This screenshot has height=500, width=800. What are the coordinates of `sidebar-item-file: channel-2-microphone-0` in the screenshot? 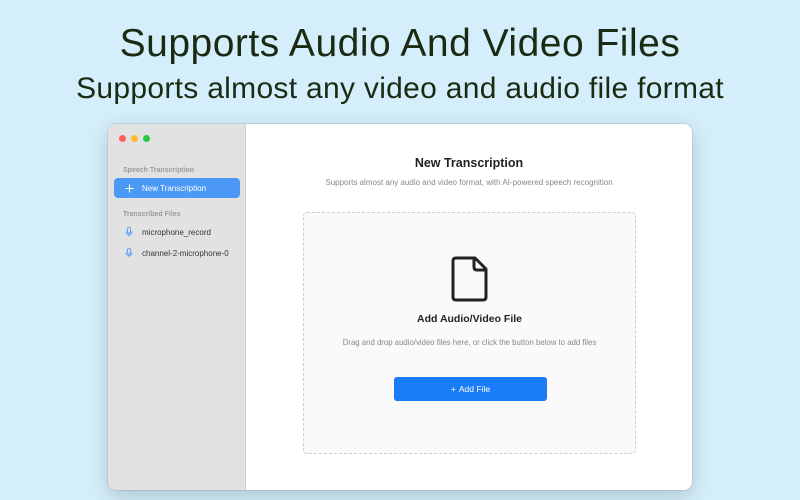 It's located at (177, 253).